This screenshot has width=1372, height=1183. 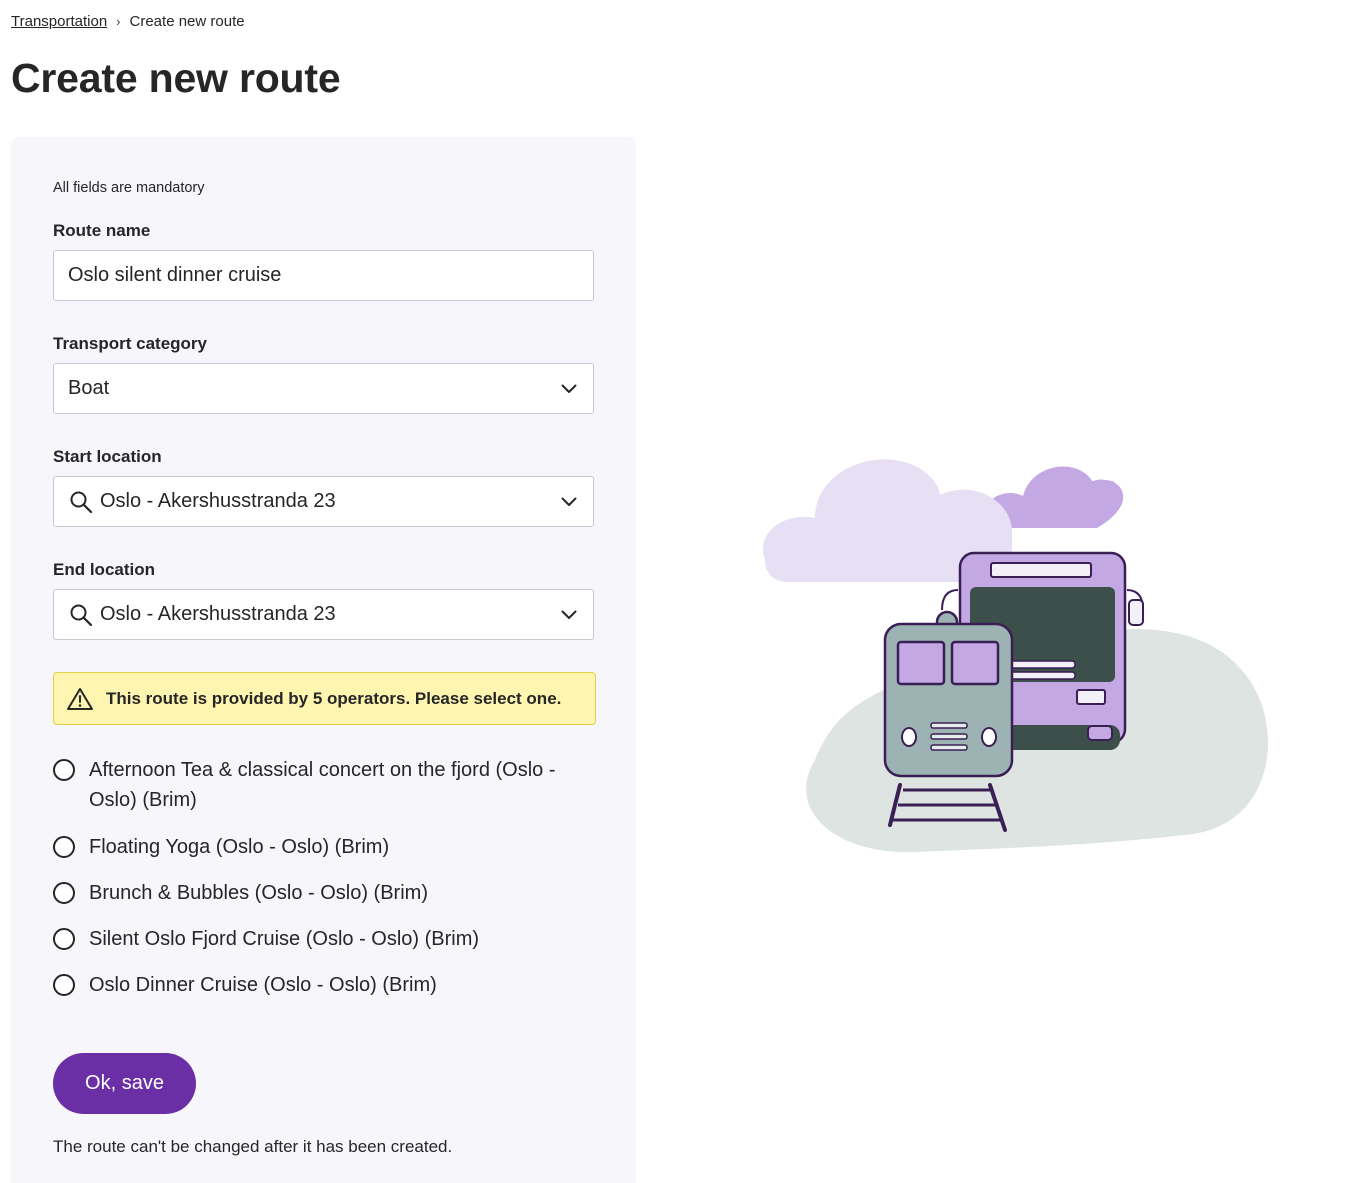 What do you see at coordinates (89, 388) in the screenshot?
I see `transport-category-value: Boat` at bounding box center [89, 388].